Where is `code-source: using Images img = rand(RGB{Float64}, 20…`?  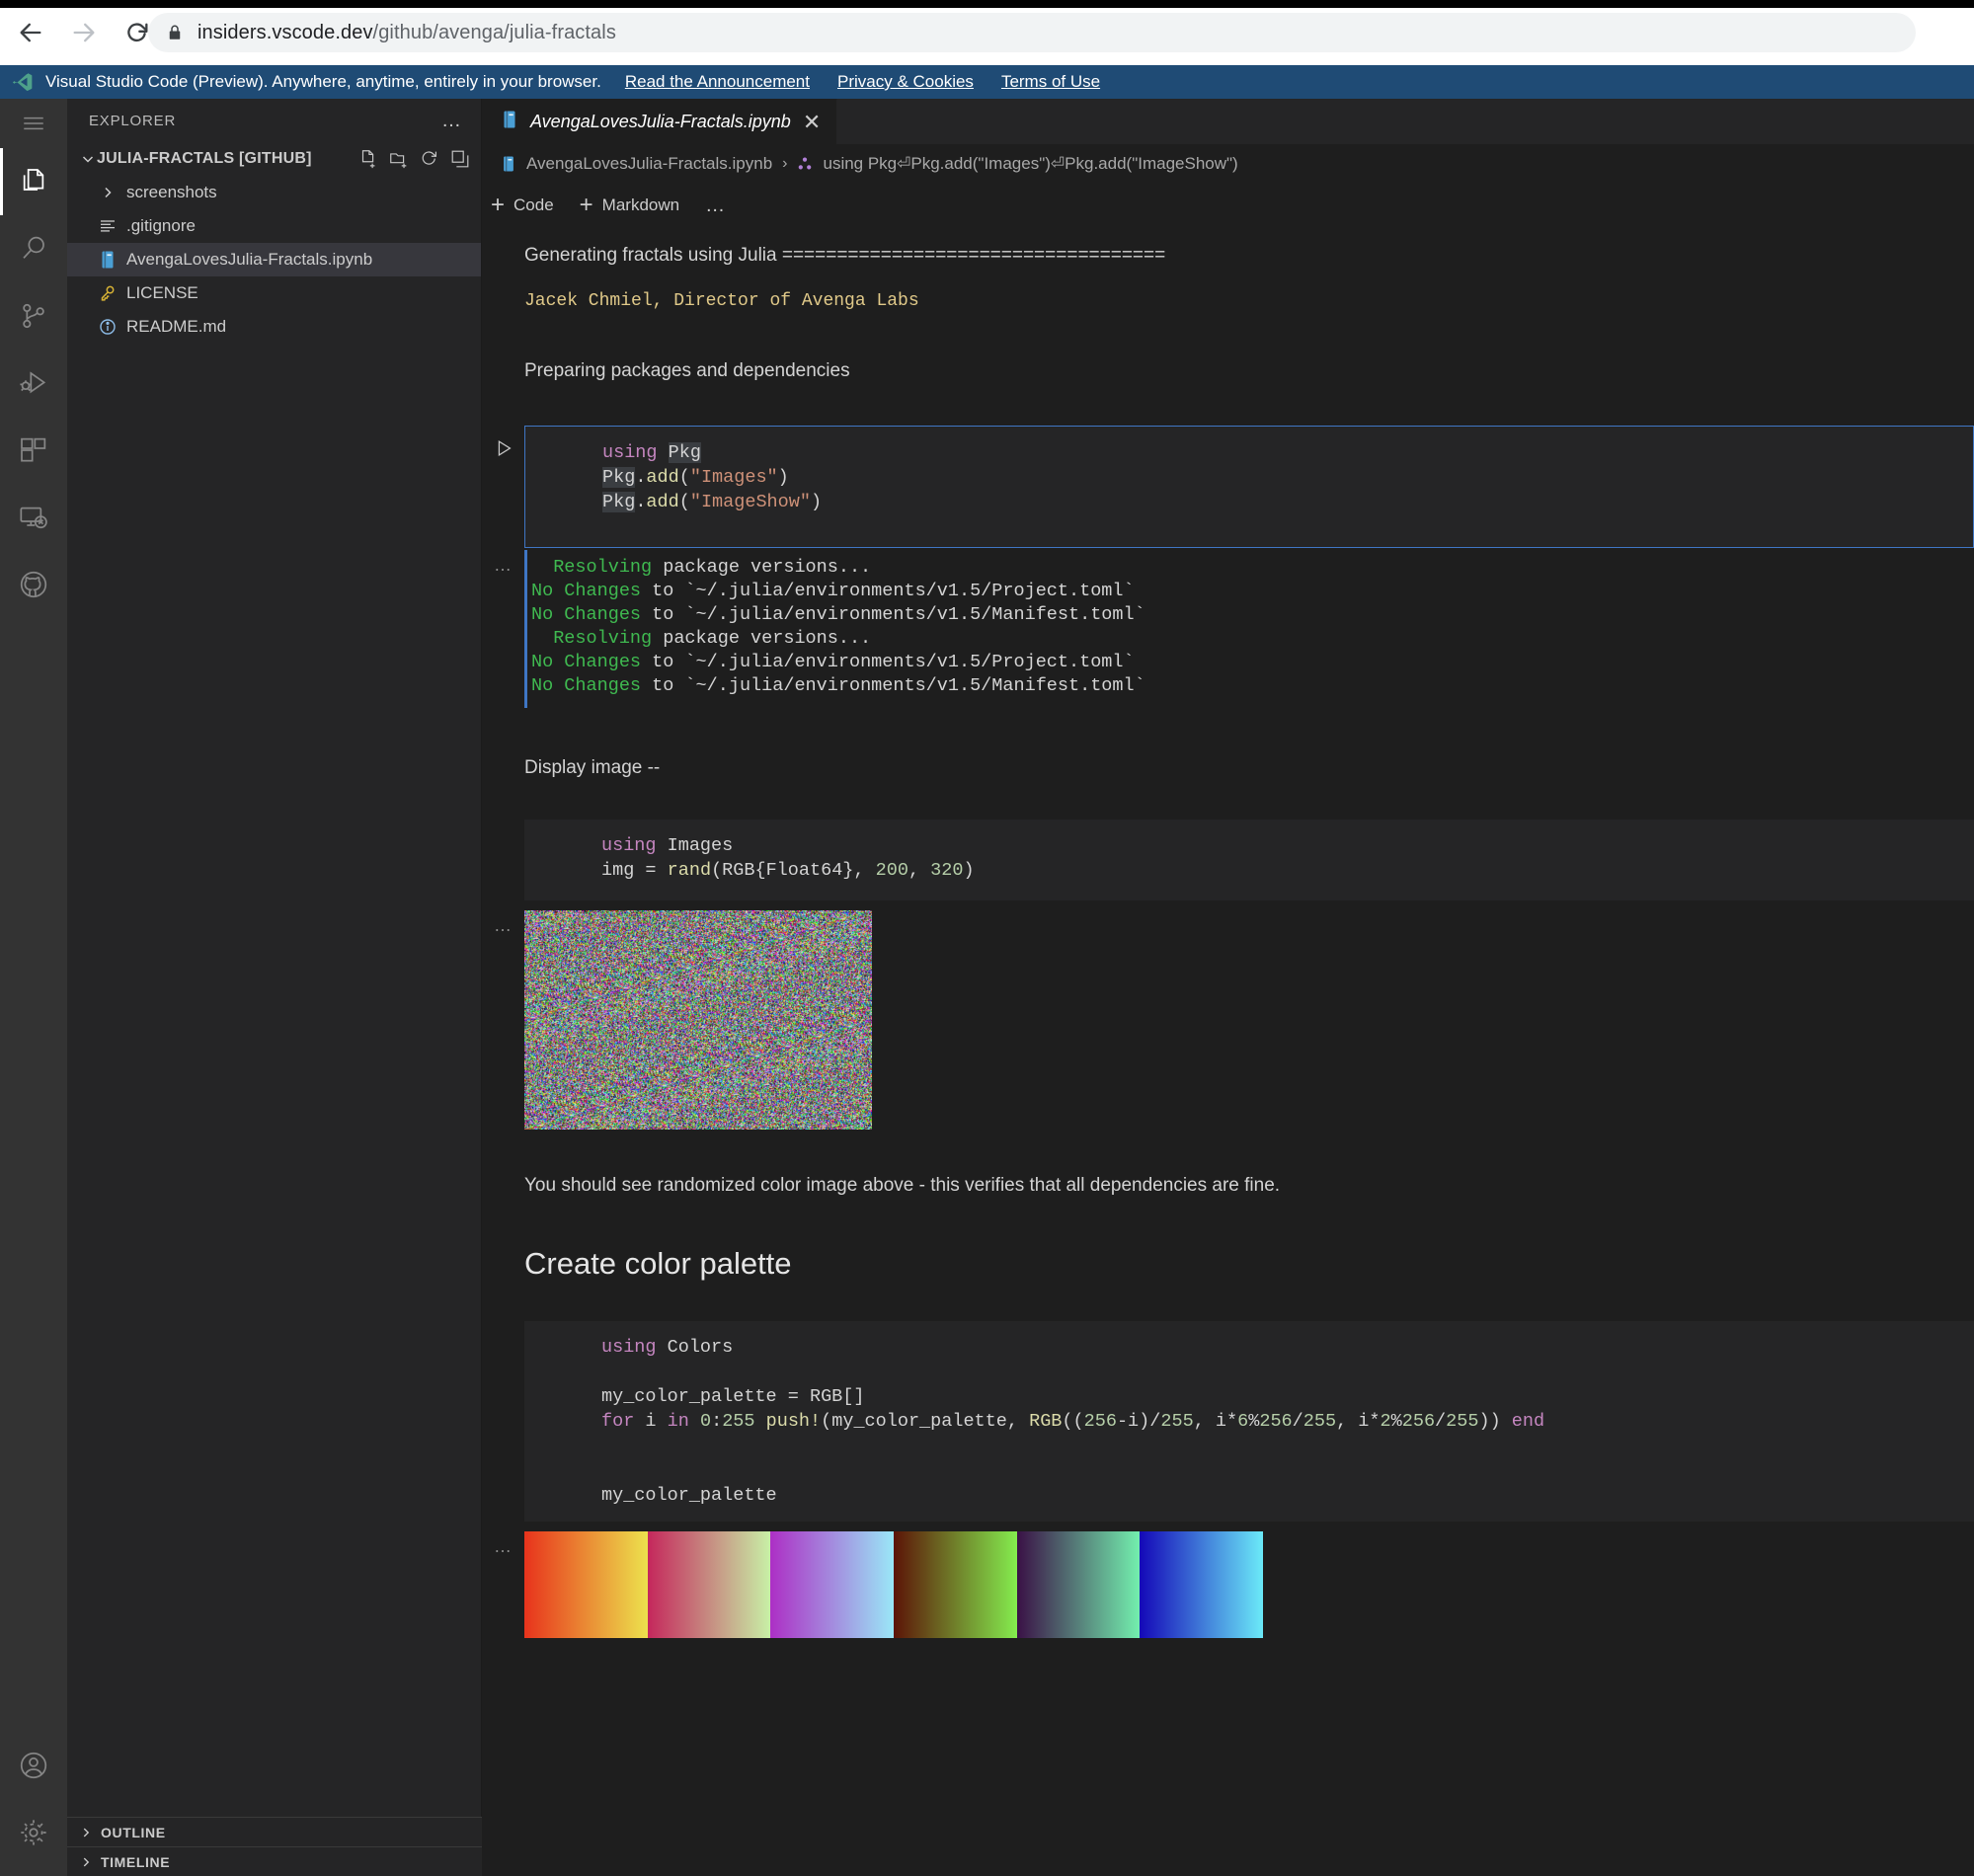
code-source: using Images img = rand(RGB{Float64}, 20… is located at coordinates (788, 859).